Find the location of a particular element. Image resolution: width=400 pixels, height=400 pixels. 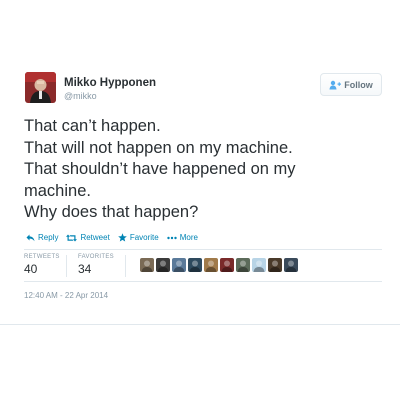

favorites-label: FAVORITES is located at coordinates (96, 257).